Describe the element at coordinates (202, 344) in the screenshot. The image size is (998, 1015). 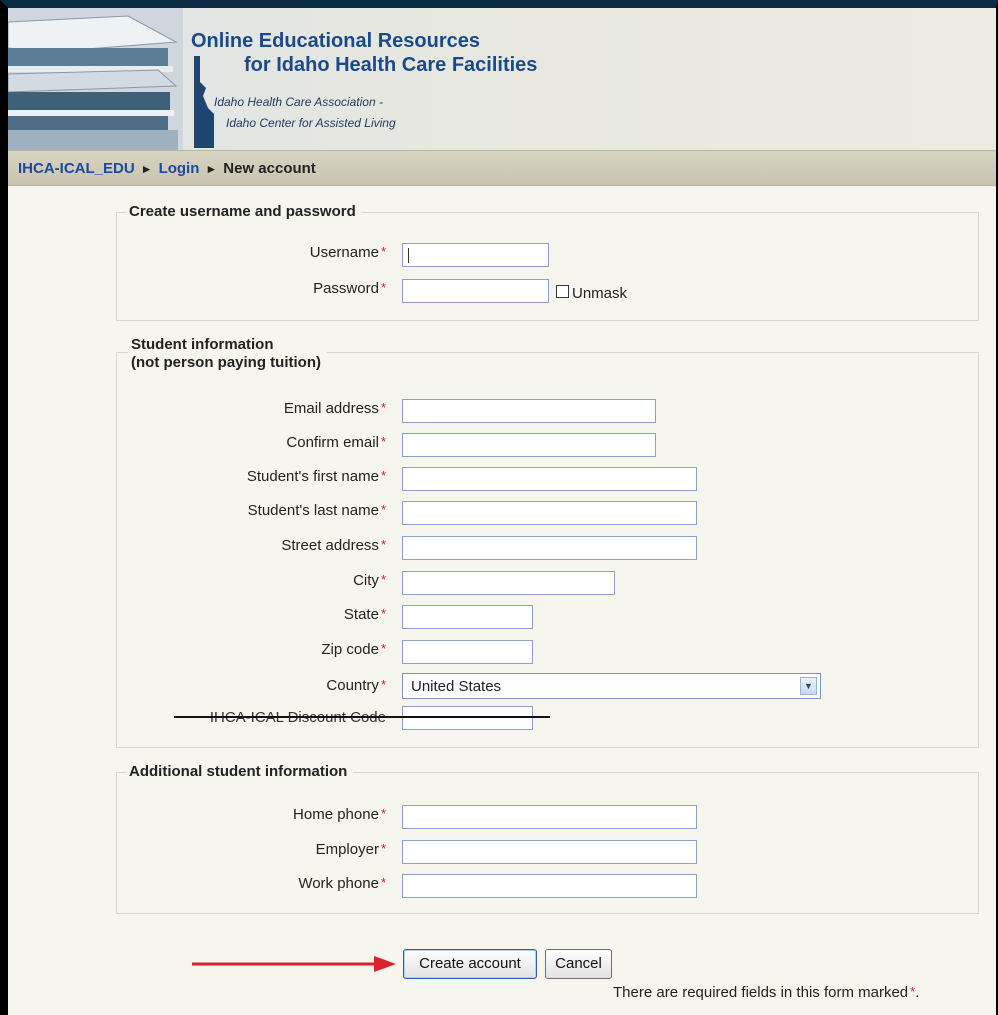
I see `student-info-legend-line1: Student information` at that location.